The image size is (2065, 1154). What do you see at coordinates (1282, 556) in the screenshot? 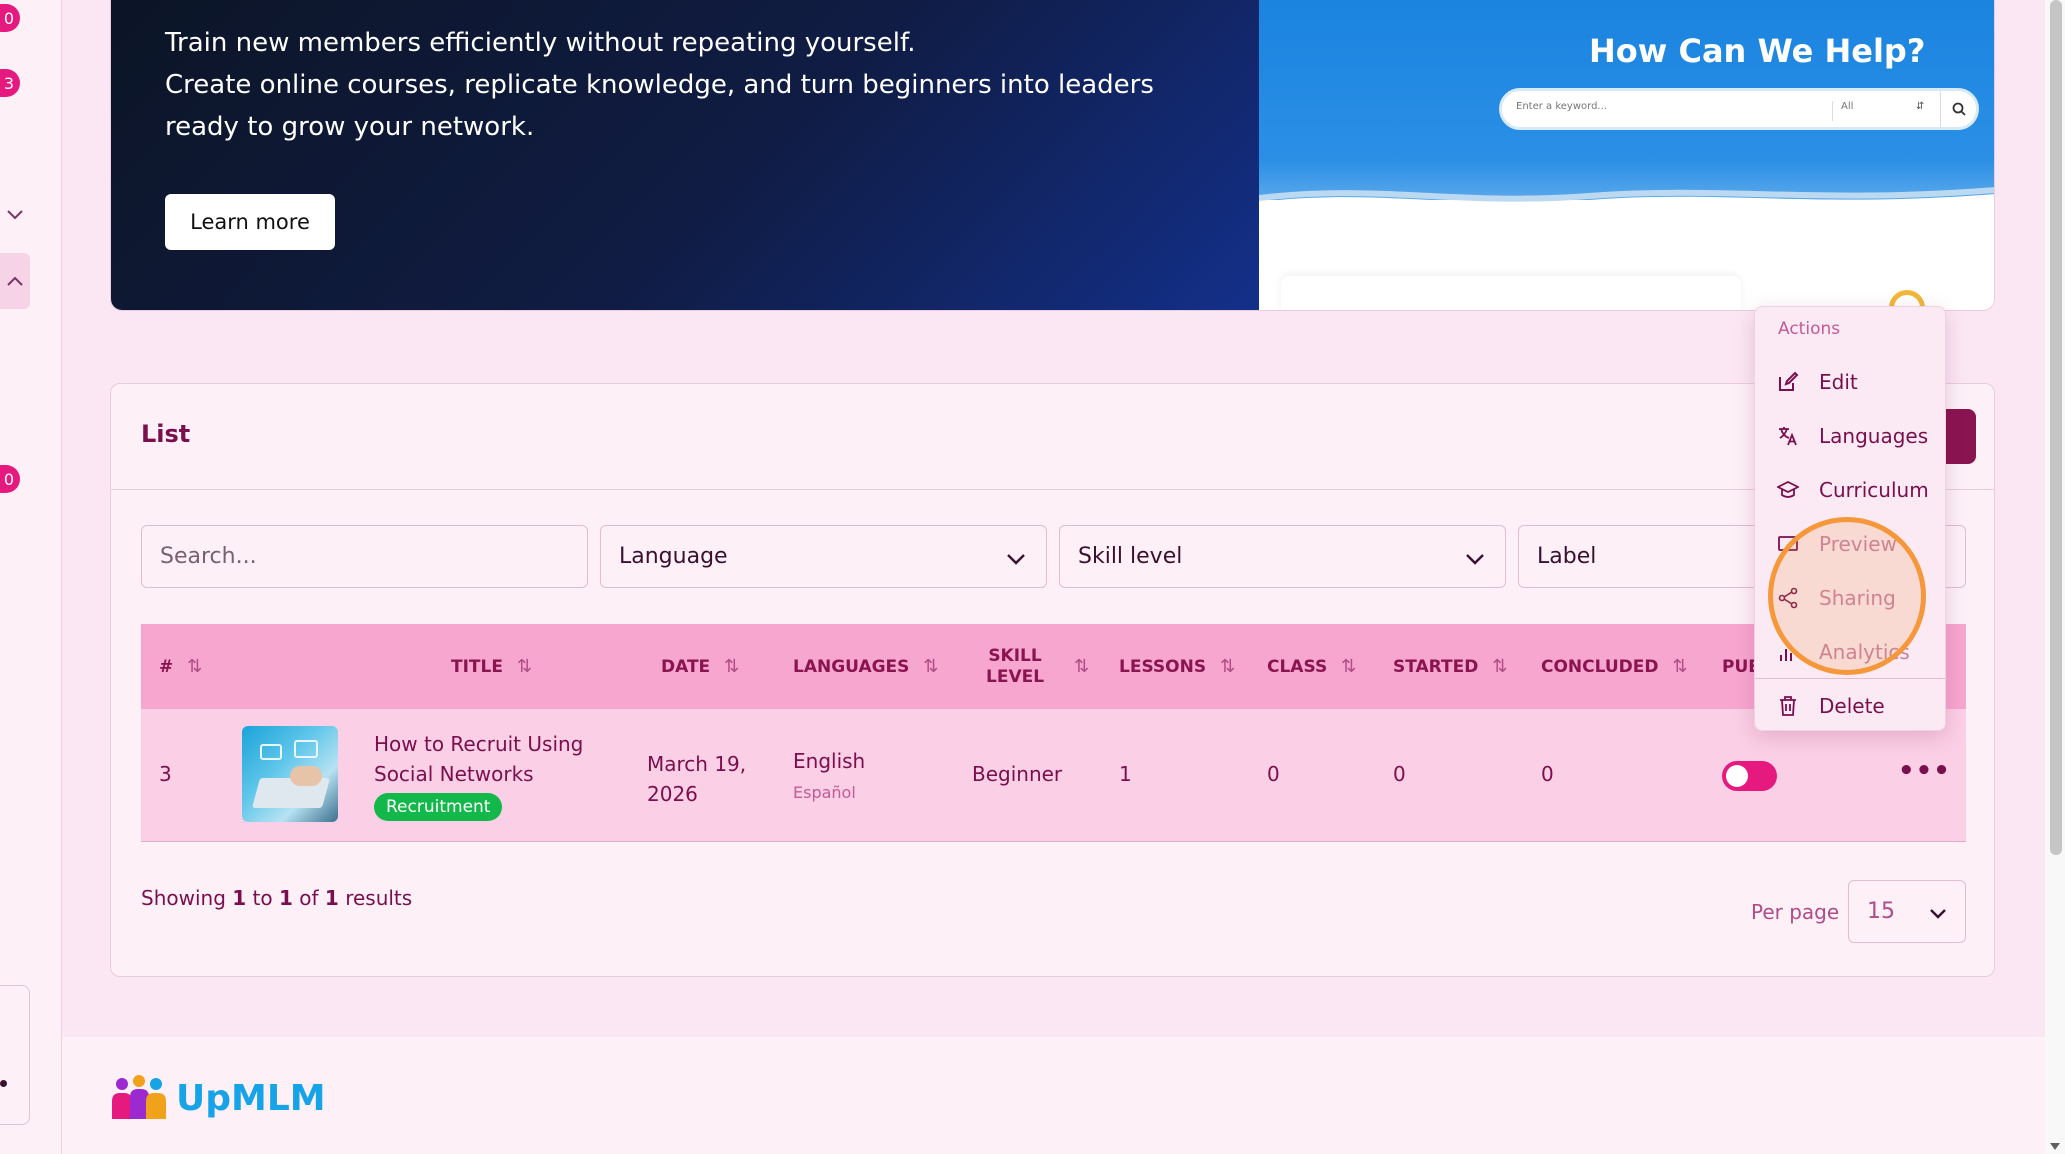
I see `skill-level-select: Skill level` at bounding box center [1282, 556].